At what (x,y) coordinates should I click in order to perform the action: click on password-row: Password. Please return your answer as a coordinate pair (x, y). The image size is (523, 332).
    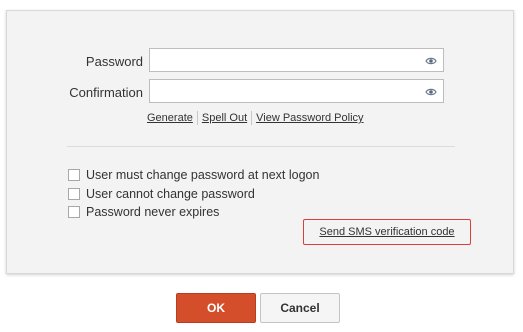
    Looking at the image, I should click on (261, 61).